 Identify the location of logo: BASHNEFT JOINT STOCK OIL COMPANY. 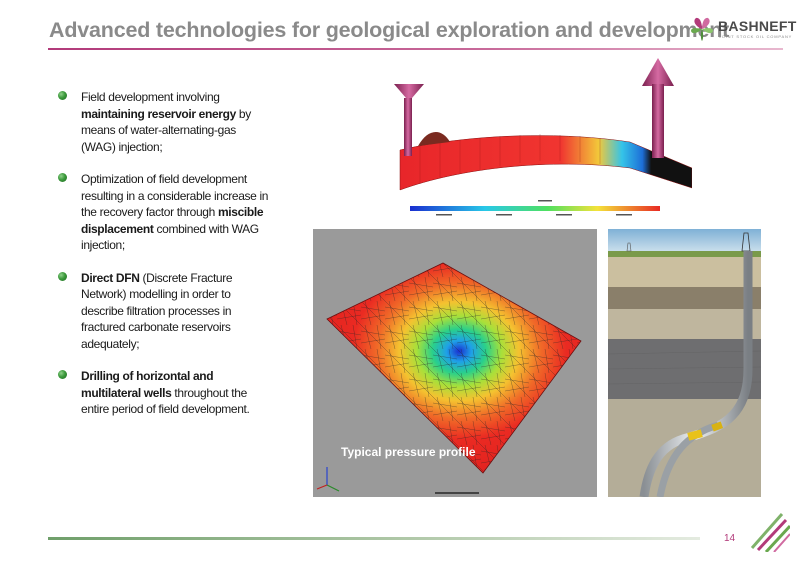
(742, 29).